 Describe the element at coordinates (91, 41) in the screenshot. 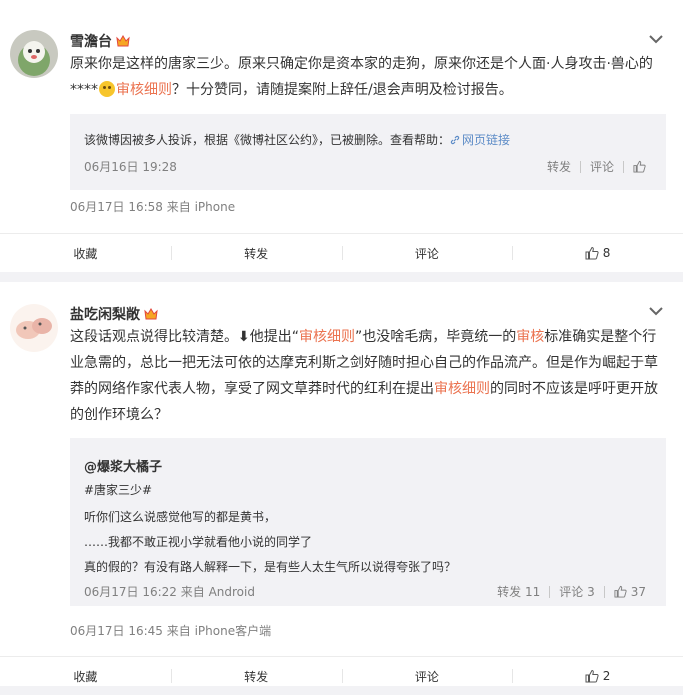

I see `username-text: 雪澹台` at that location.